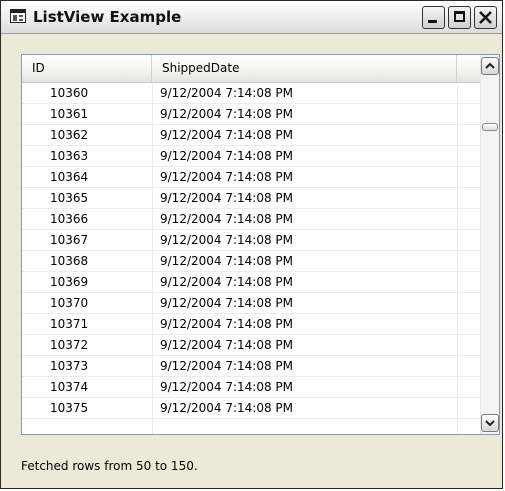 The image size is (505, 491). I want to click on list-row: 10369 9/12/2004 7:14:08 PM, so click(251, 282).